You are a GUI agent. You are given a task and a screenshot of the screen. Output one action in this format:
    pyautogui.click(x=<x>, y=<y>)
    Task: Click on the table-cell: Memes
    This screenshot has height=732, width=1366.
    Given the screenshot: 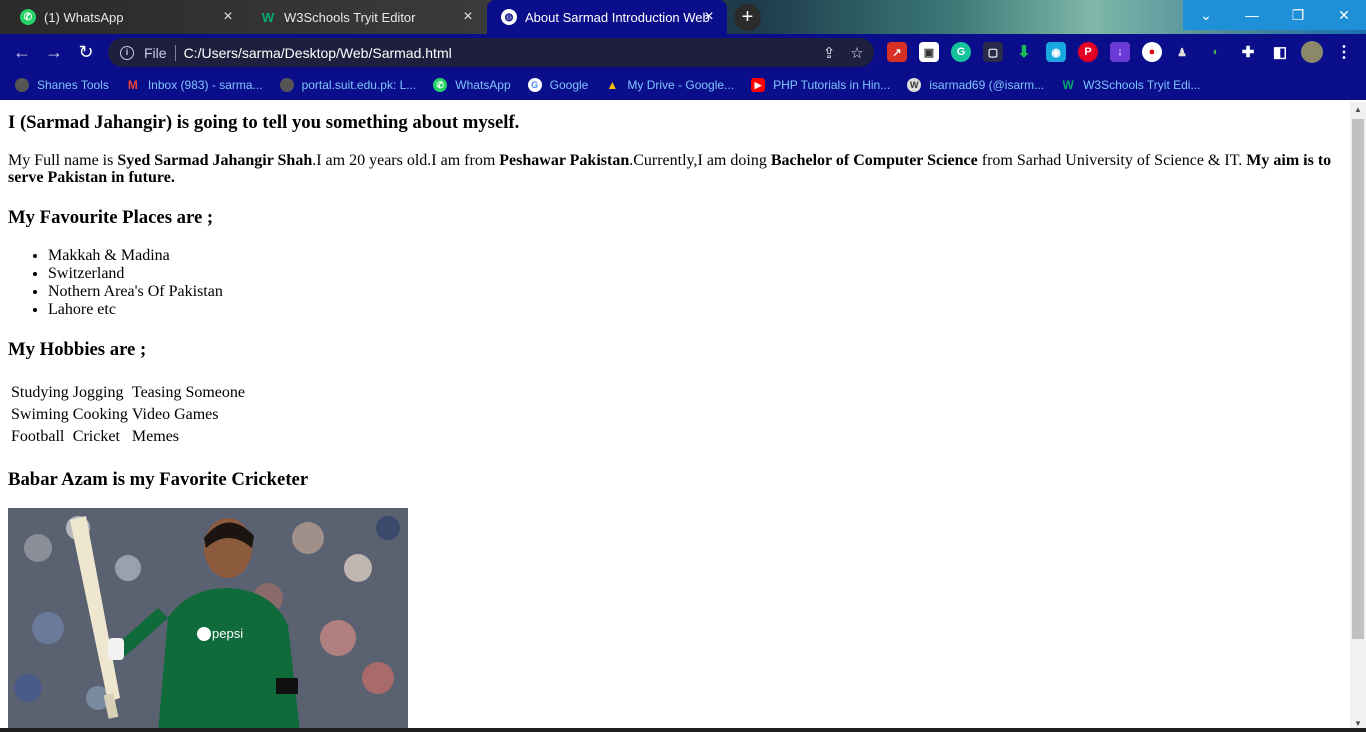 What is the action you would take?
    pyautogui.click(x=155, y=436)
    